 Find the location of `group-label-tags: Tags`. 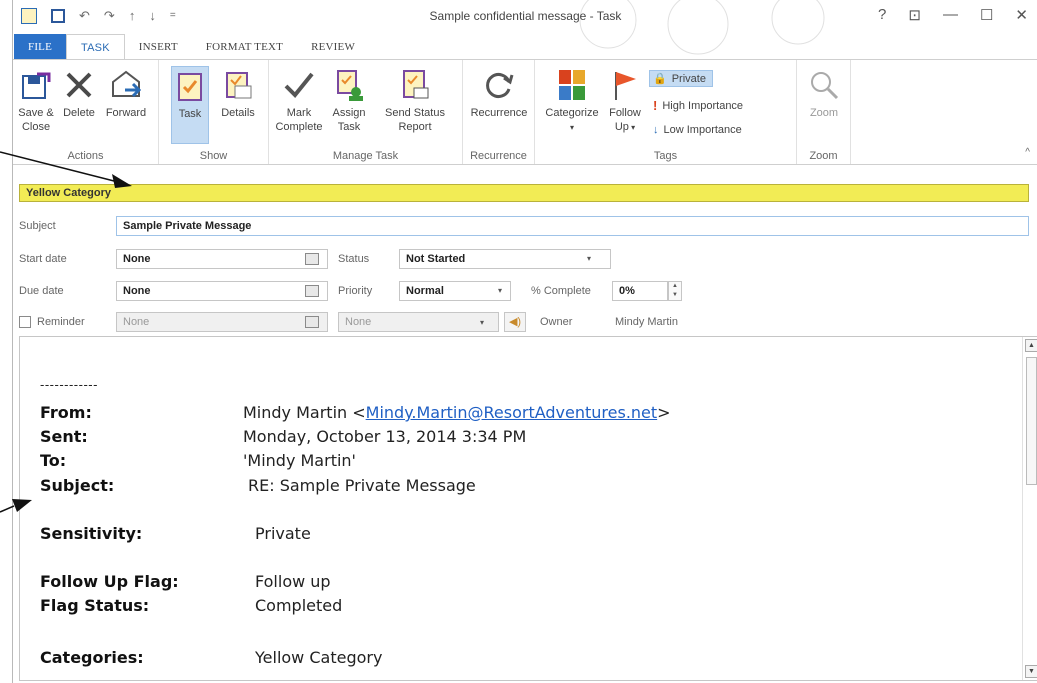

group-label-tags: Tags is located at coordinates (665, 156).